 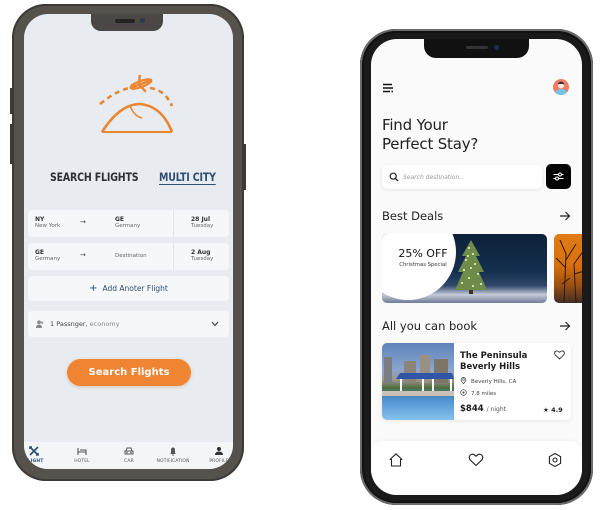 I want to click on bell-icon, so click(x=173, y=451).